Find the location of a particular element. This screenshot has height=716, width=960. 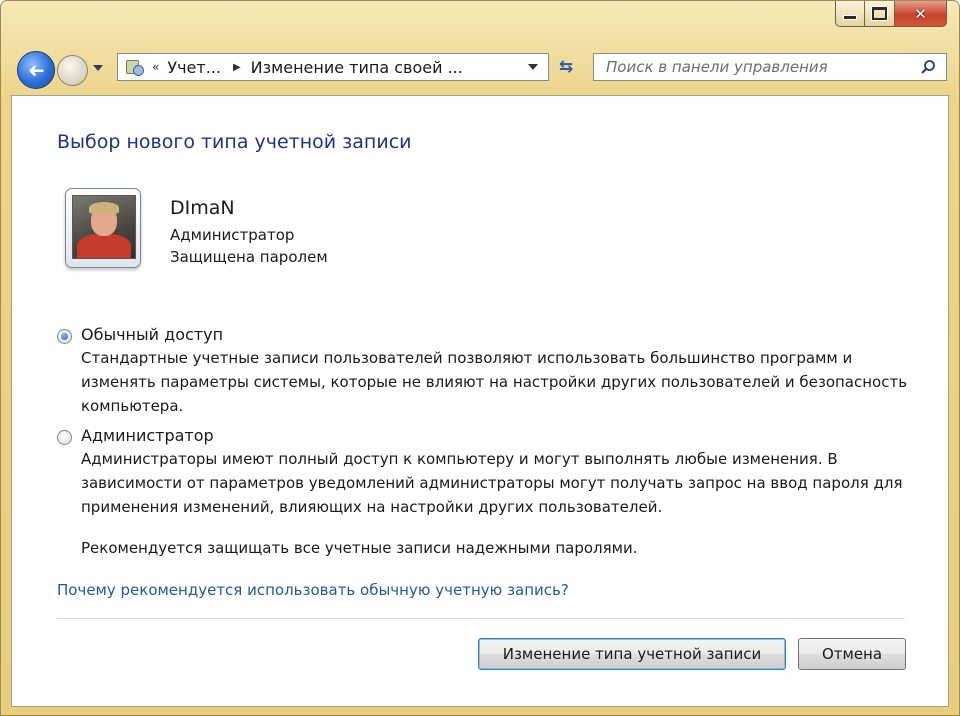

option-label-standard: Обычный доступ is located at coordinates (152, 334).